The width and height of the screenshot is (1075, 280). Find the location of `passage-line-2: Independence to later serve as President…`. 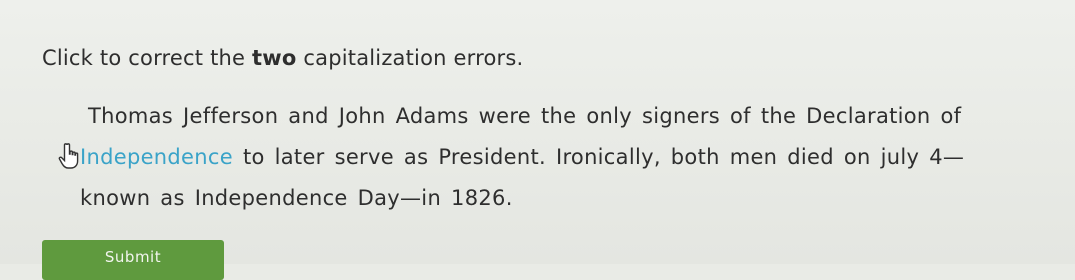

passage-line-2: Independence to later serve as President… is located at coordinates (548, 157).